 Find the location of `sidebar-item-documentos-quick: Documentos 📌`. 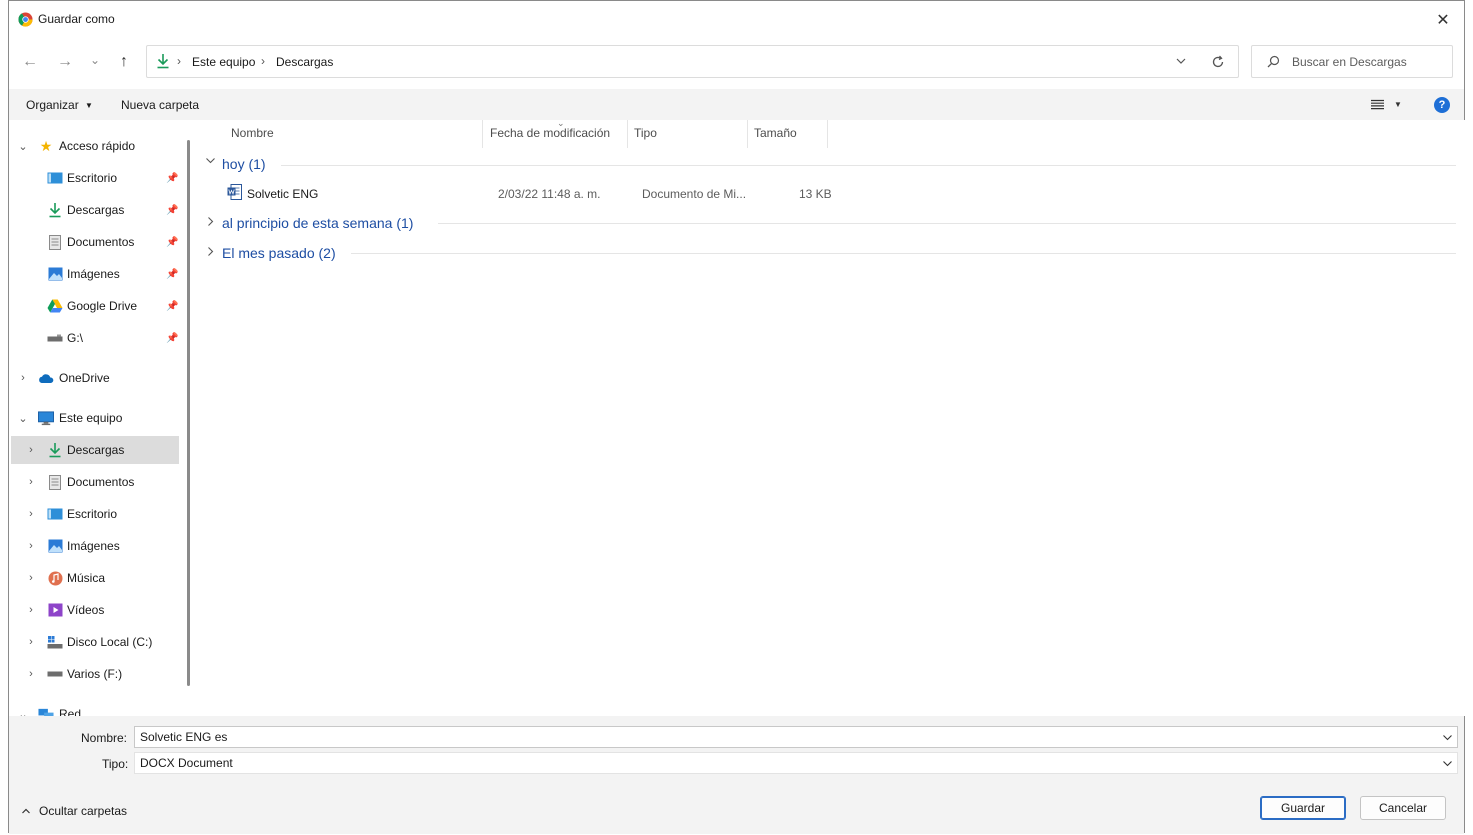

sidebar-item-documentos-quick: Documentos 📌 is located at coordinates (95, 242).